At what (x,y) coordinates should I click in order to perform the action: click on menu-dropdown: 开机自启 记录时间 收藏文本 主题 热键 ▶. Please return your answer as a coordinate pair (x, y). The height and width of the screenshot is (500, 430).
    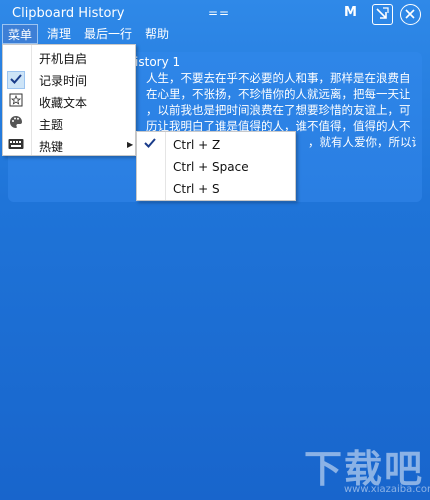
    Looking at the image, I should click on (69, 100).